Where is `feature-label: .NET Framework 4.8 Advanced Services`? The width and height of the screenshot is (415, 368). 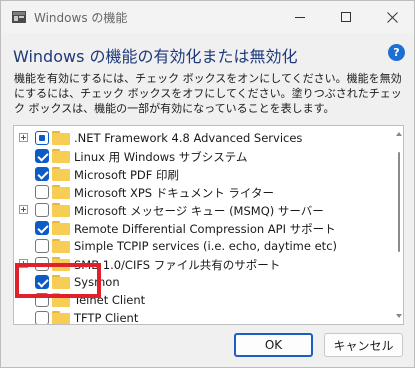
feature-label: .NET Framework 4.8 Advanced Services is located at coordinates (188, 138).